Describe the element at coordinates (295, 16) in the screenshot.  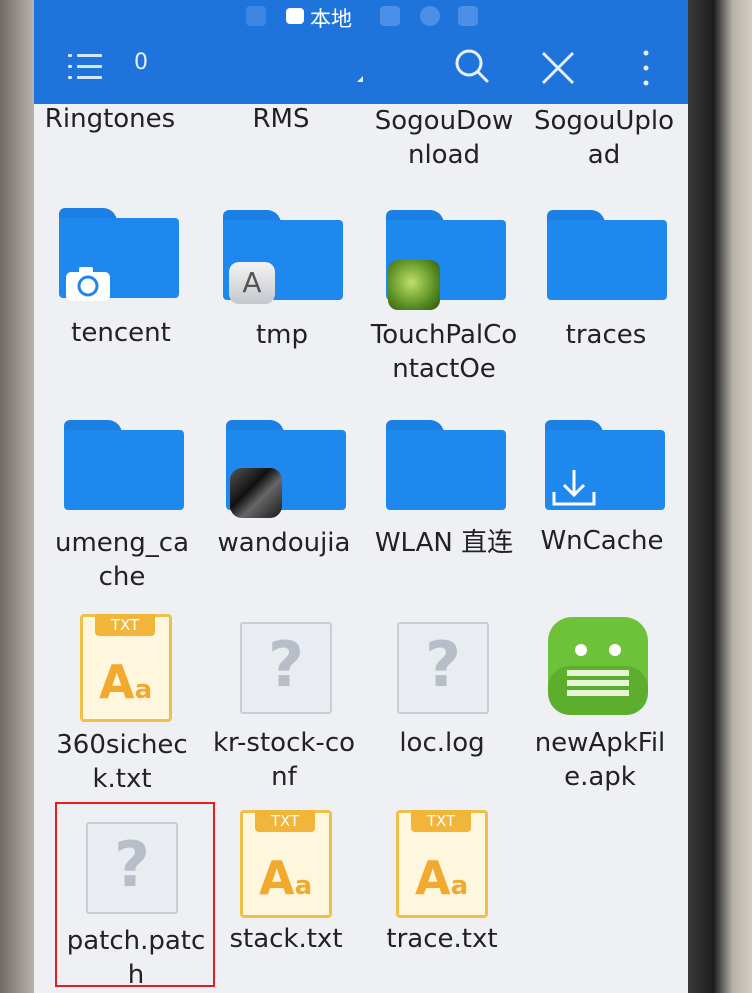
I see `storage-status-icon` at that location.